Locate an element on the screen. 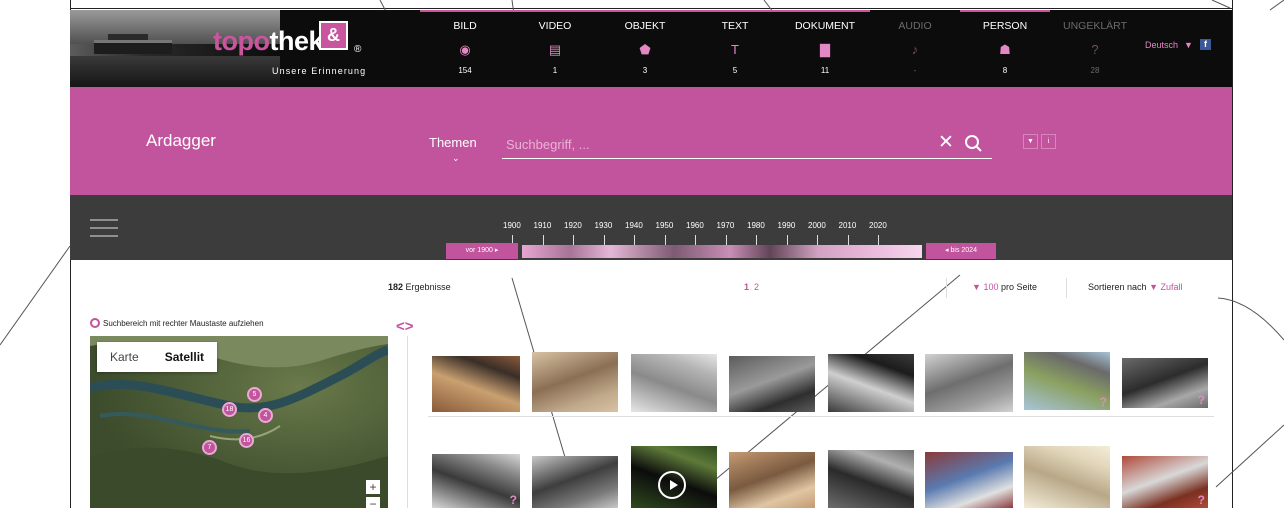  thumb-house-trees is located at coordinates (871, 383).